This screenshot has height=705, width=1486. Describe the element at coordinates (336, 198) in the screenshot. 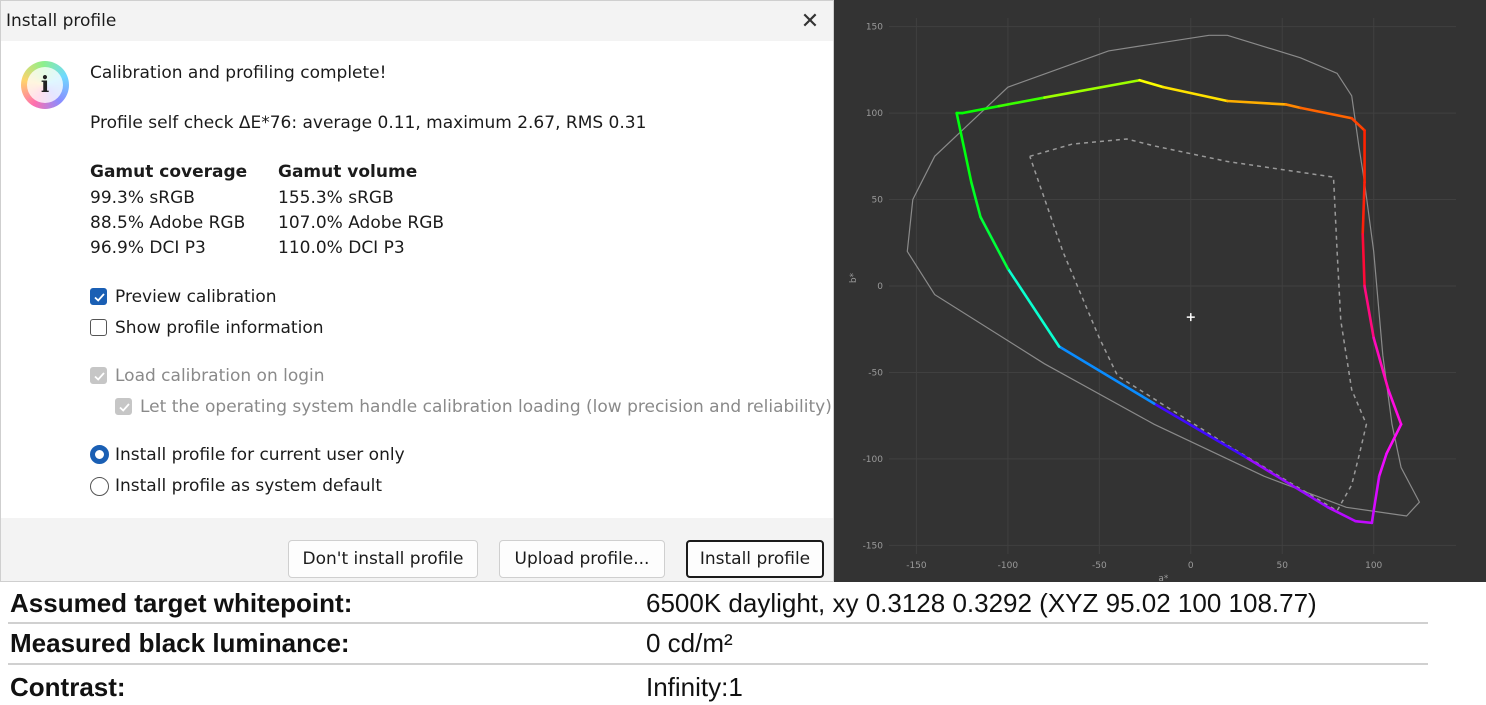

I see `volume-srgb: 155.3% sRGB` at that location.